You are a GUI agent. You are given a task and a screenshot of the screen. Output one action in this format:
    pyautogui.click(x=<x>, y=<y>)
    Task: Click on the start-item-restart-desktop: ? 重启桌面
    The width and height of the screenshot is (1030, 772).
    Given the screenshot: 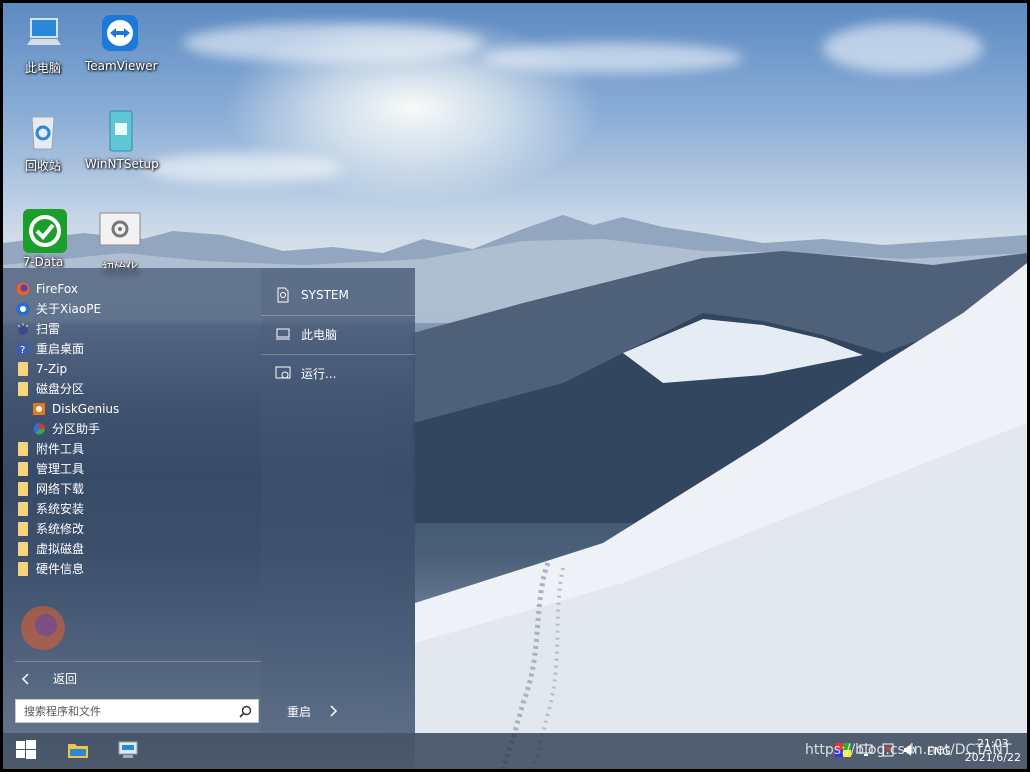 What is the action you would take?
    pyautogui.click(x=50, y=349)
    